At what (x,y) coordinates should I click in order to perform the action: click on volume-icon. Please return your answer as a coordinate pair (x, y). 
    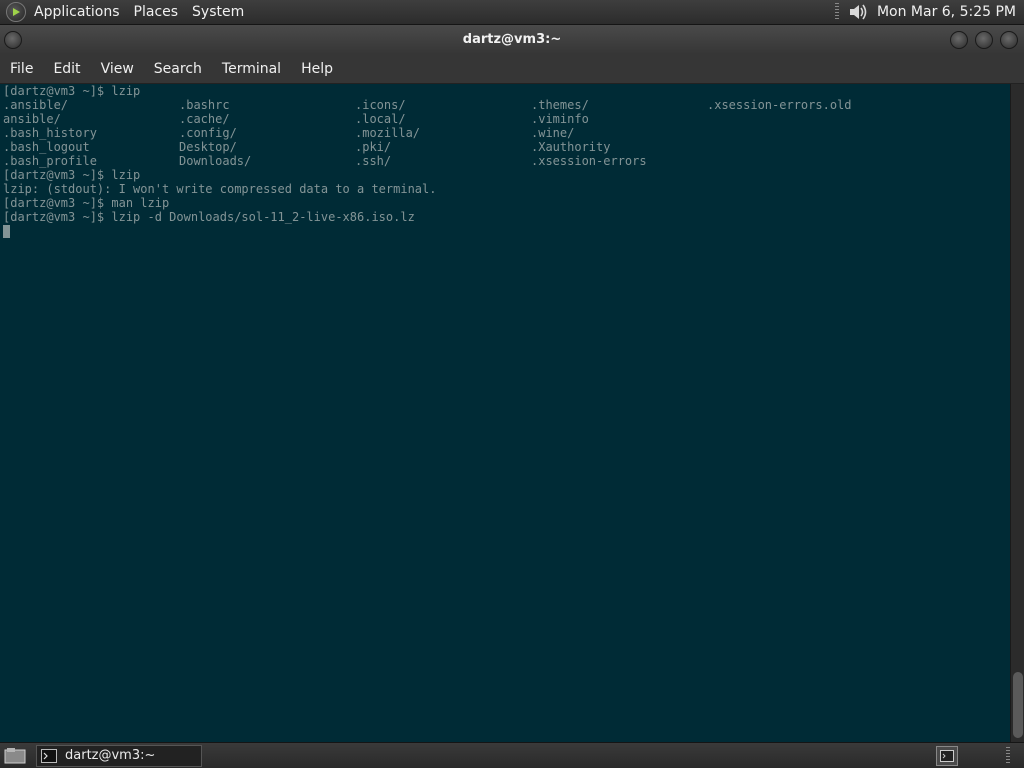
    Looking at the image, I should click on (858, 12).